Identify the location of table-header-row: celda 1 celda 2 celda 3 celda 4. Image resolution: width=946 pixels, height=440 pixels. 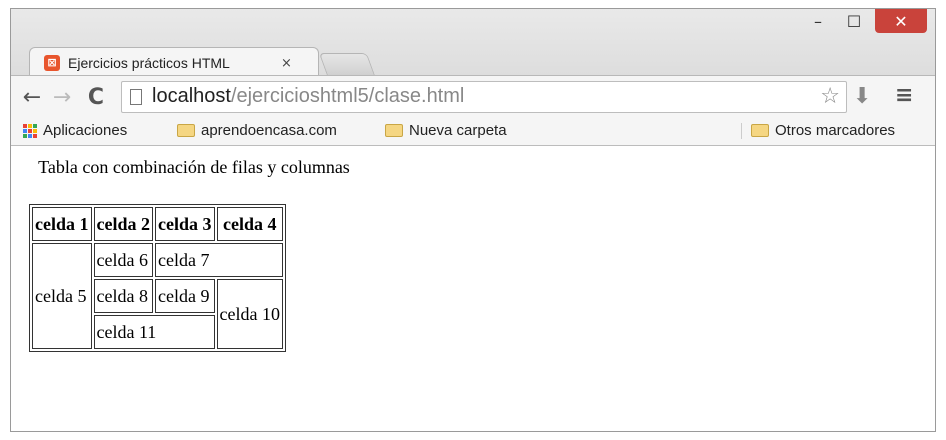
(157, 224).